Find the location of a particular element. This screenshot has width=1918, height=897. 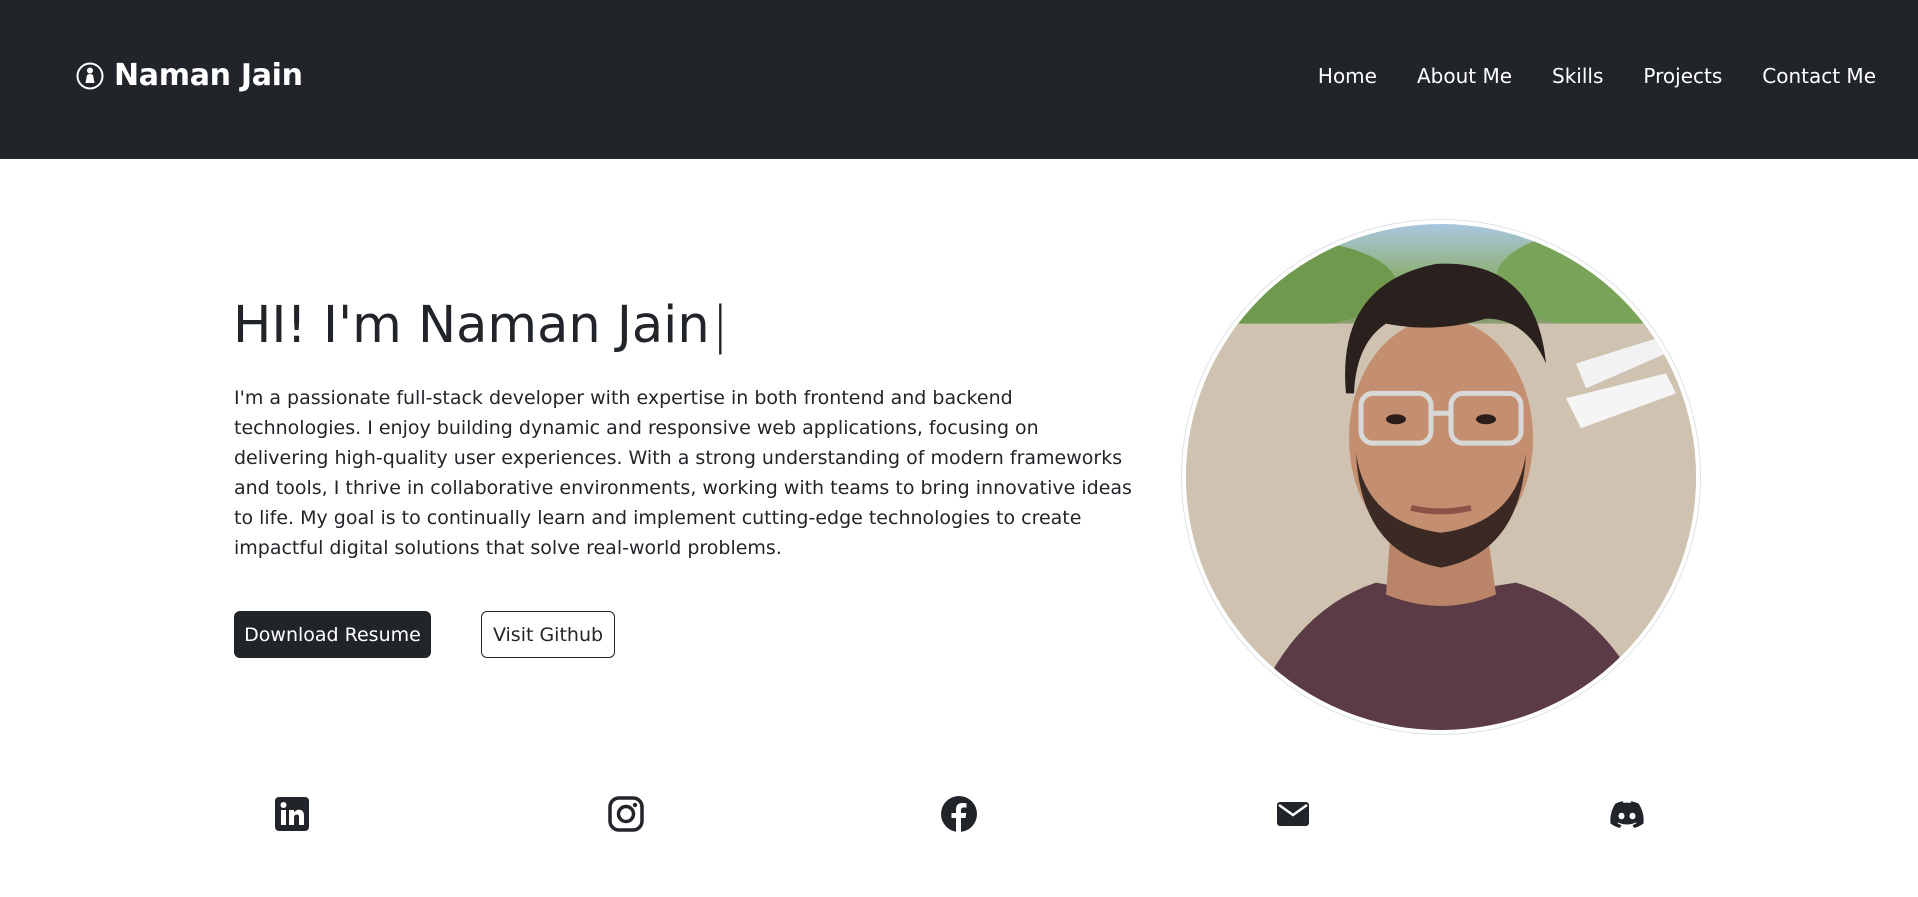

profile-photo-illustration is located at coordinates (1441, 479).